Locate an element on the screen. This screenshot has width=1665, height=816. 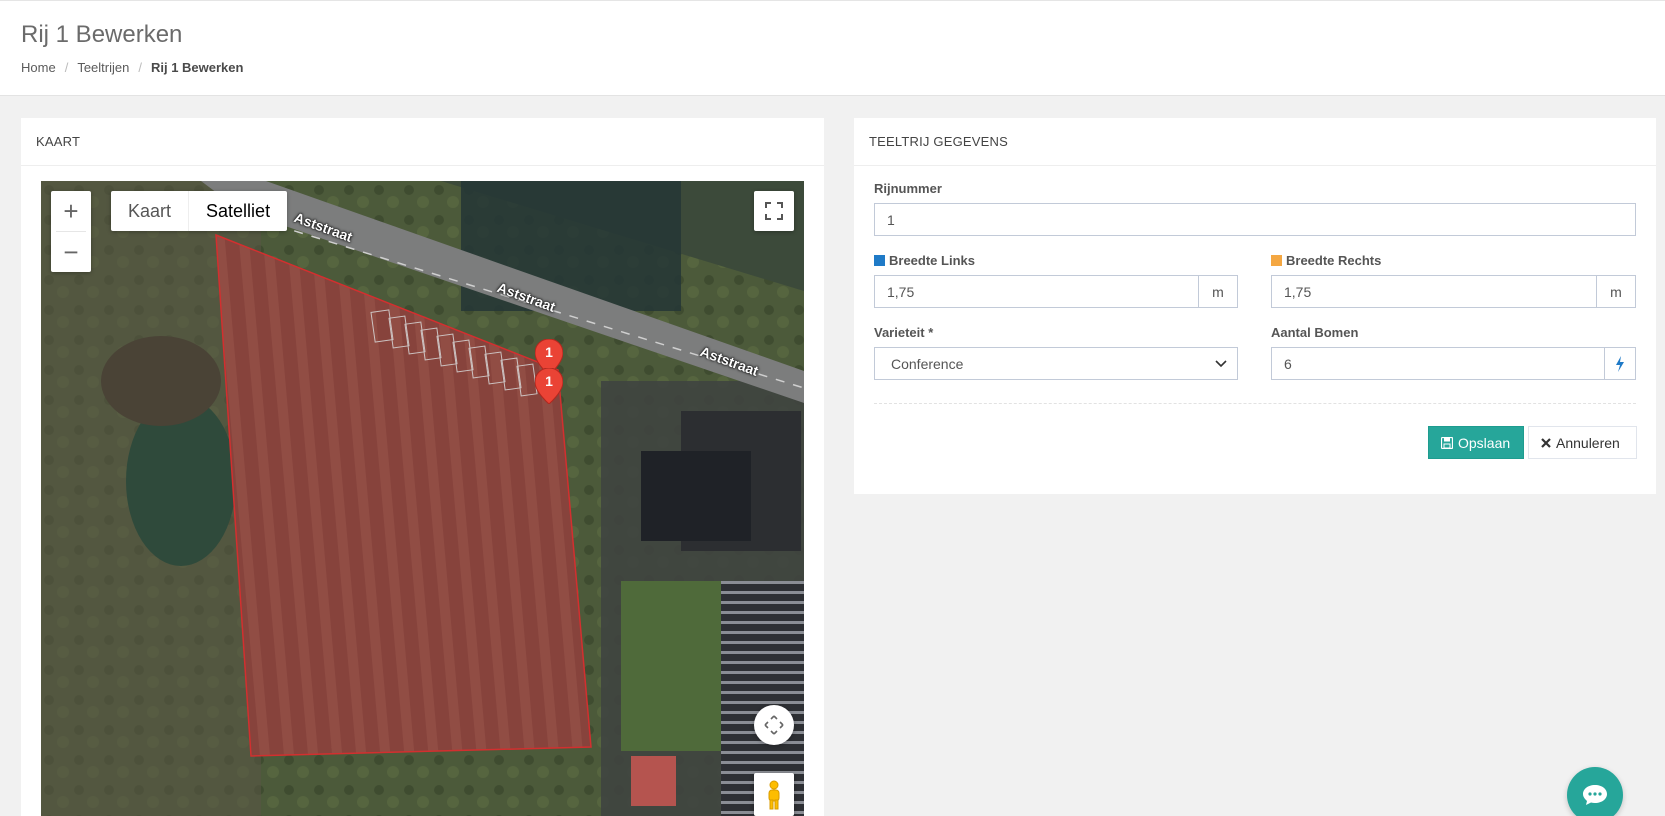
camera-control-button is located at coordinates (774, 725).